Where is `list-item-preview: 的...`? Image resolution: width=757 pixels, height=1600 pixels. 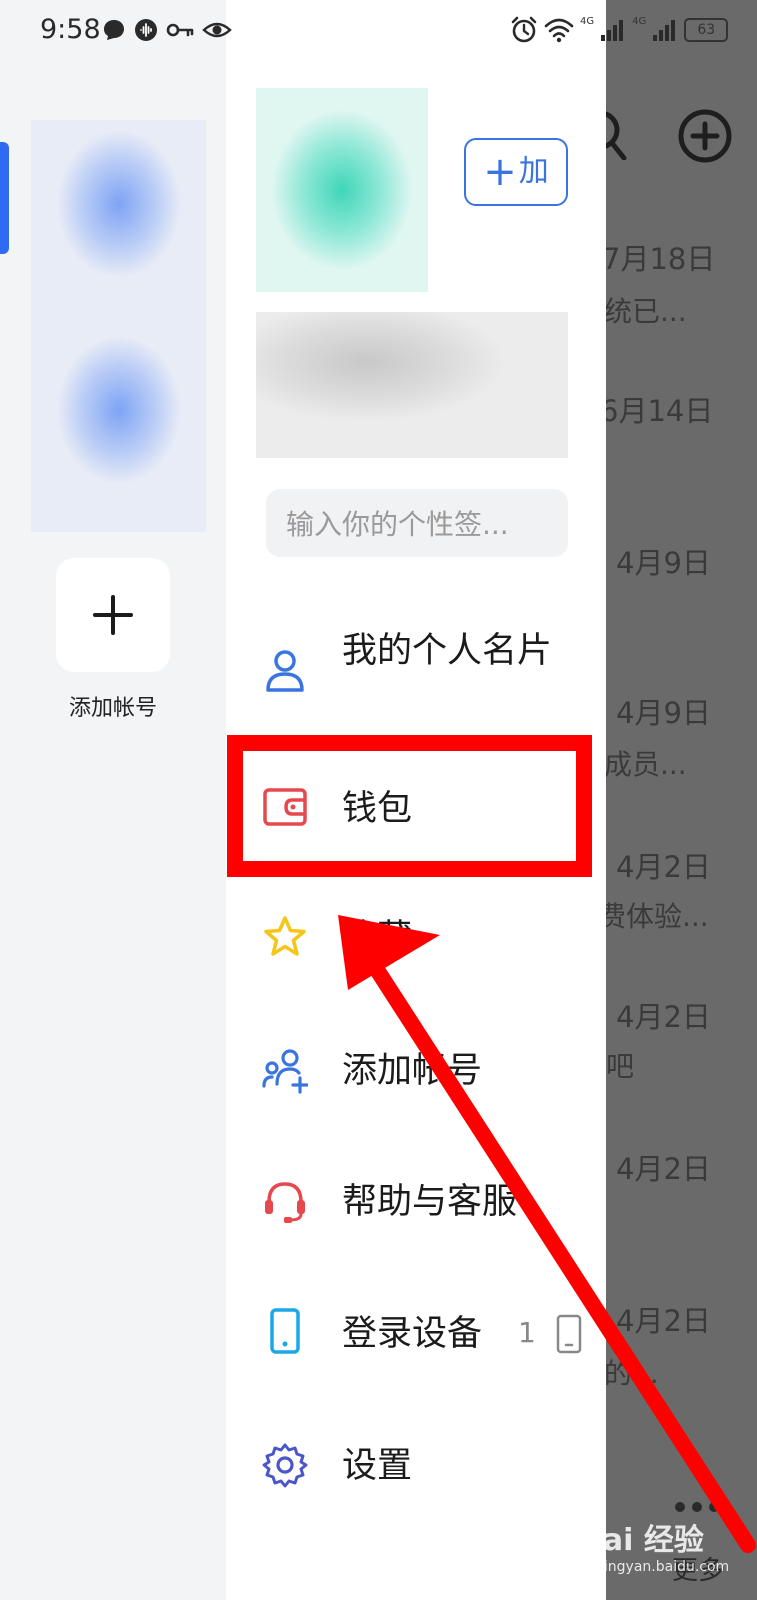 list-item-preview: 的... is located at coordinates (632, 1373).